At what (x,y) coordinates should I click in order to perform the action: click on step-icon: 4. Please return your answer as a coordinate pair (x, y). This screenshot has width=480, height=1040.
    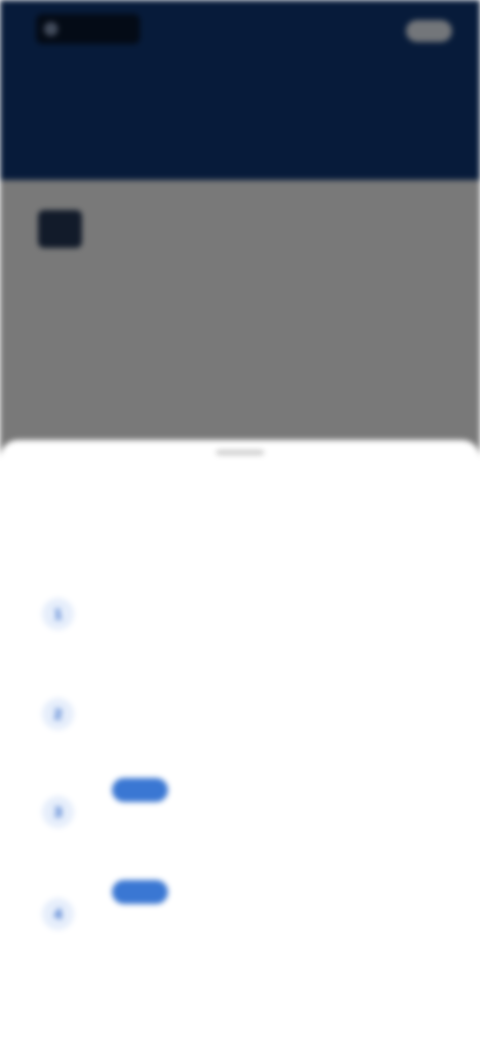
    Looking at the image, I should click on (58, 914).